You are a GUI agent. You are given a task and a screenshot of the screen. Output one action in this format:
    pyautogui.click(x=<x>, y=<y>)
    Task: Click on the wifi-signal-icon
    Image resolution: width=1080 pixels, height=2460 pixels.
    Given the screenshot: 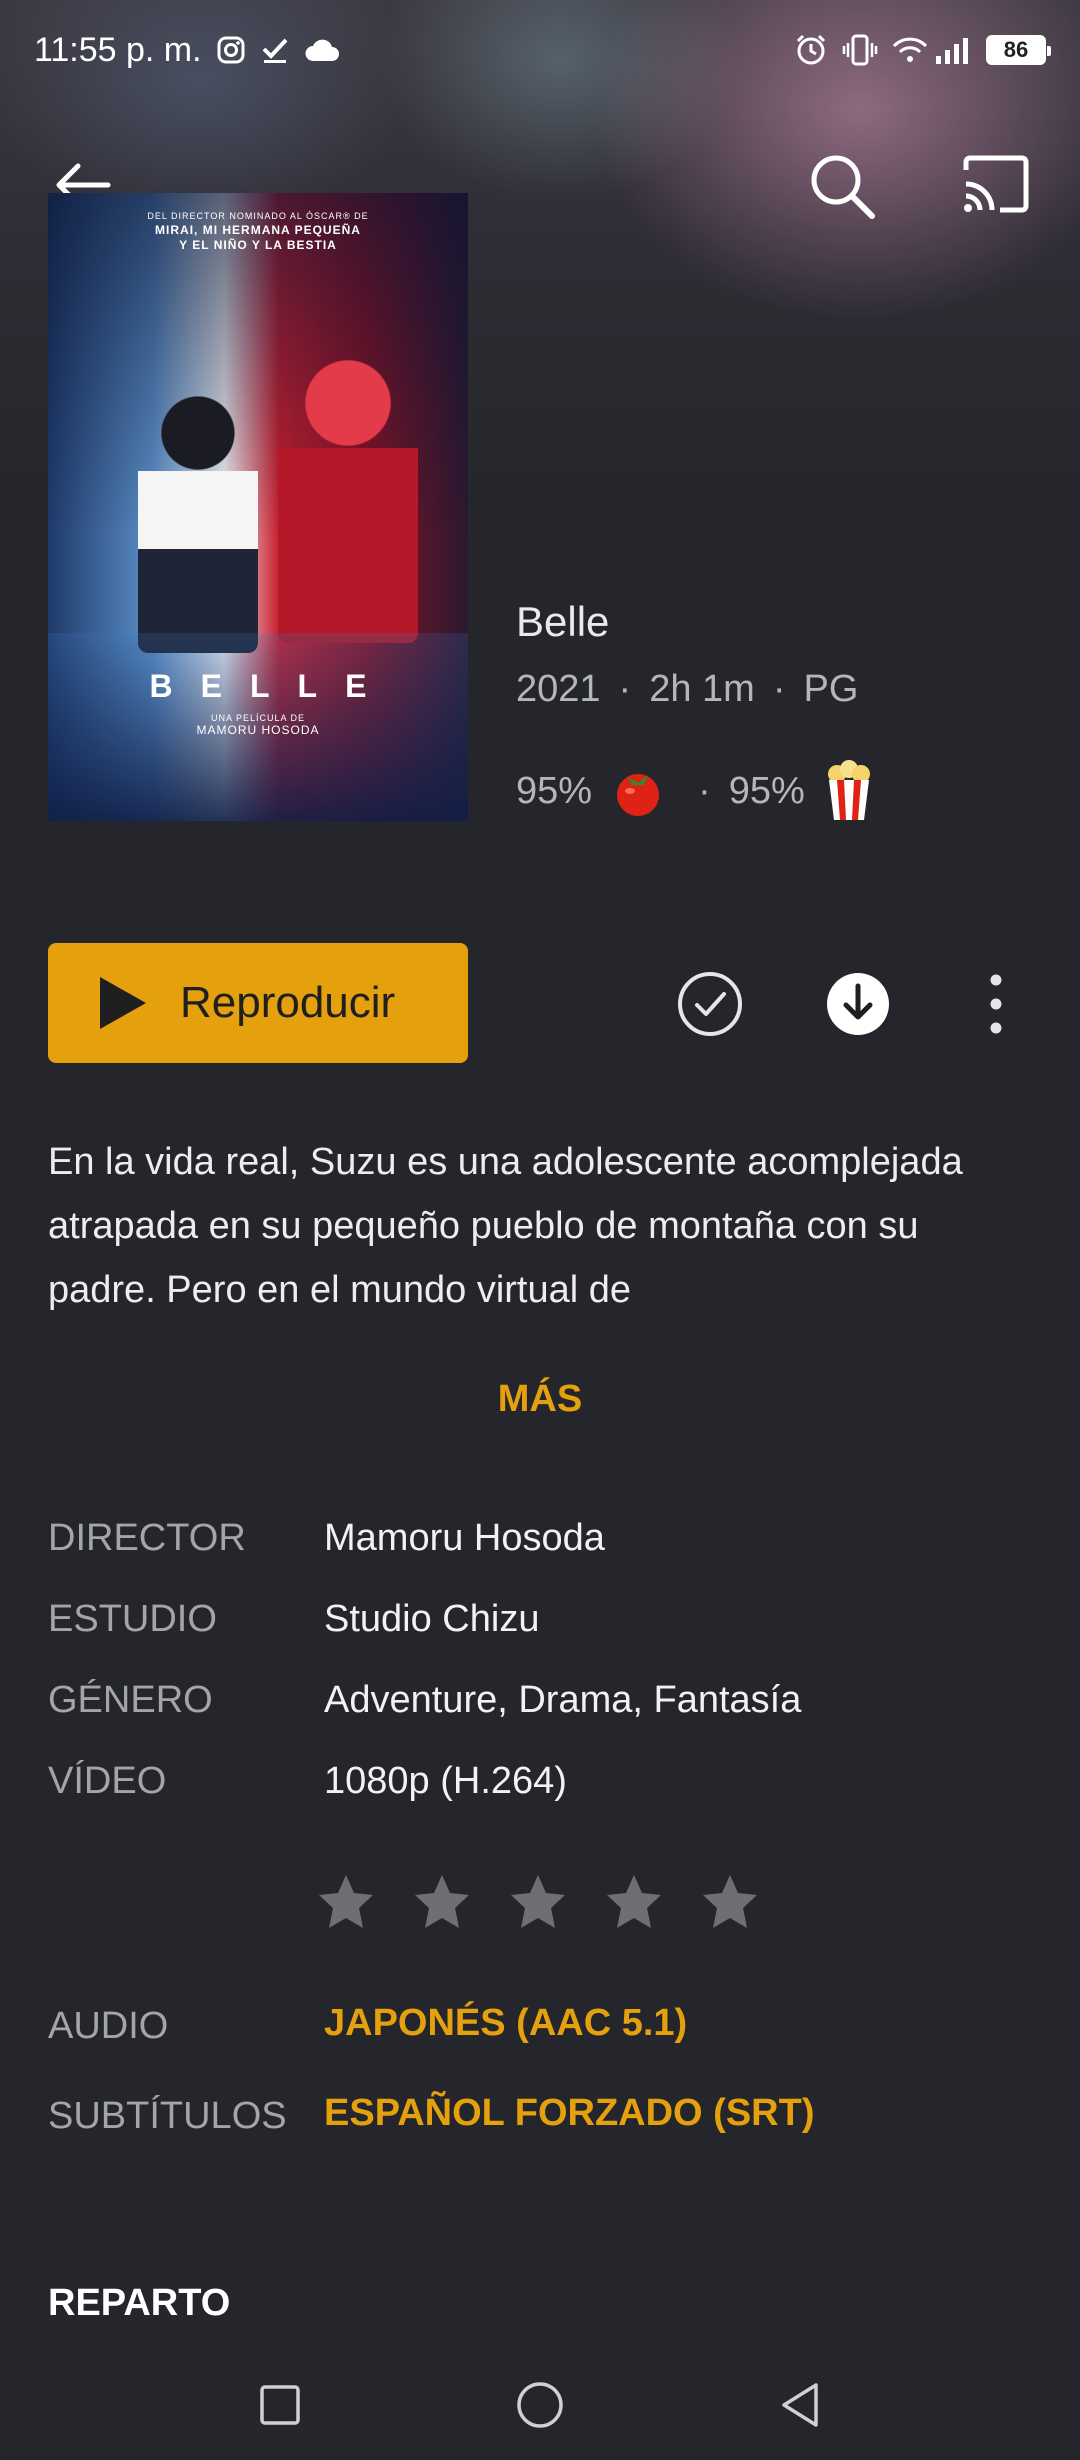 What is the action you would take?
    pyautogui.click(x=930, y=50)
    